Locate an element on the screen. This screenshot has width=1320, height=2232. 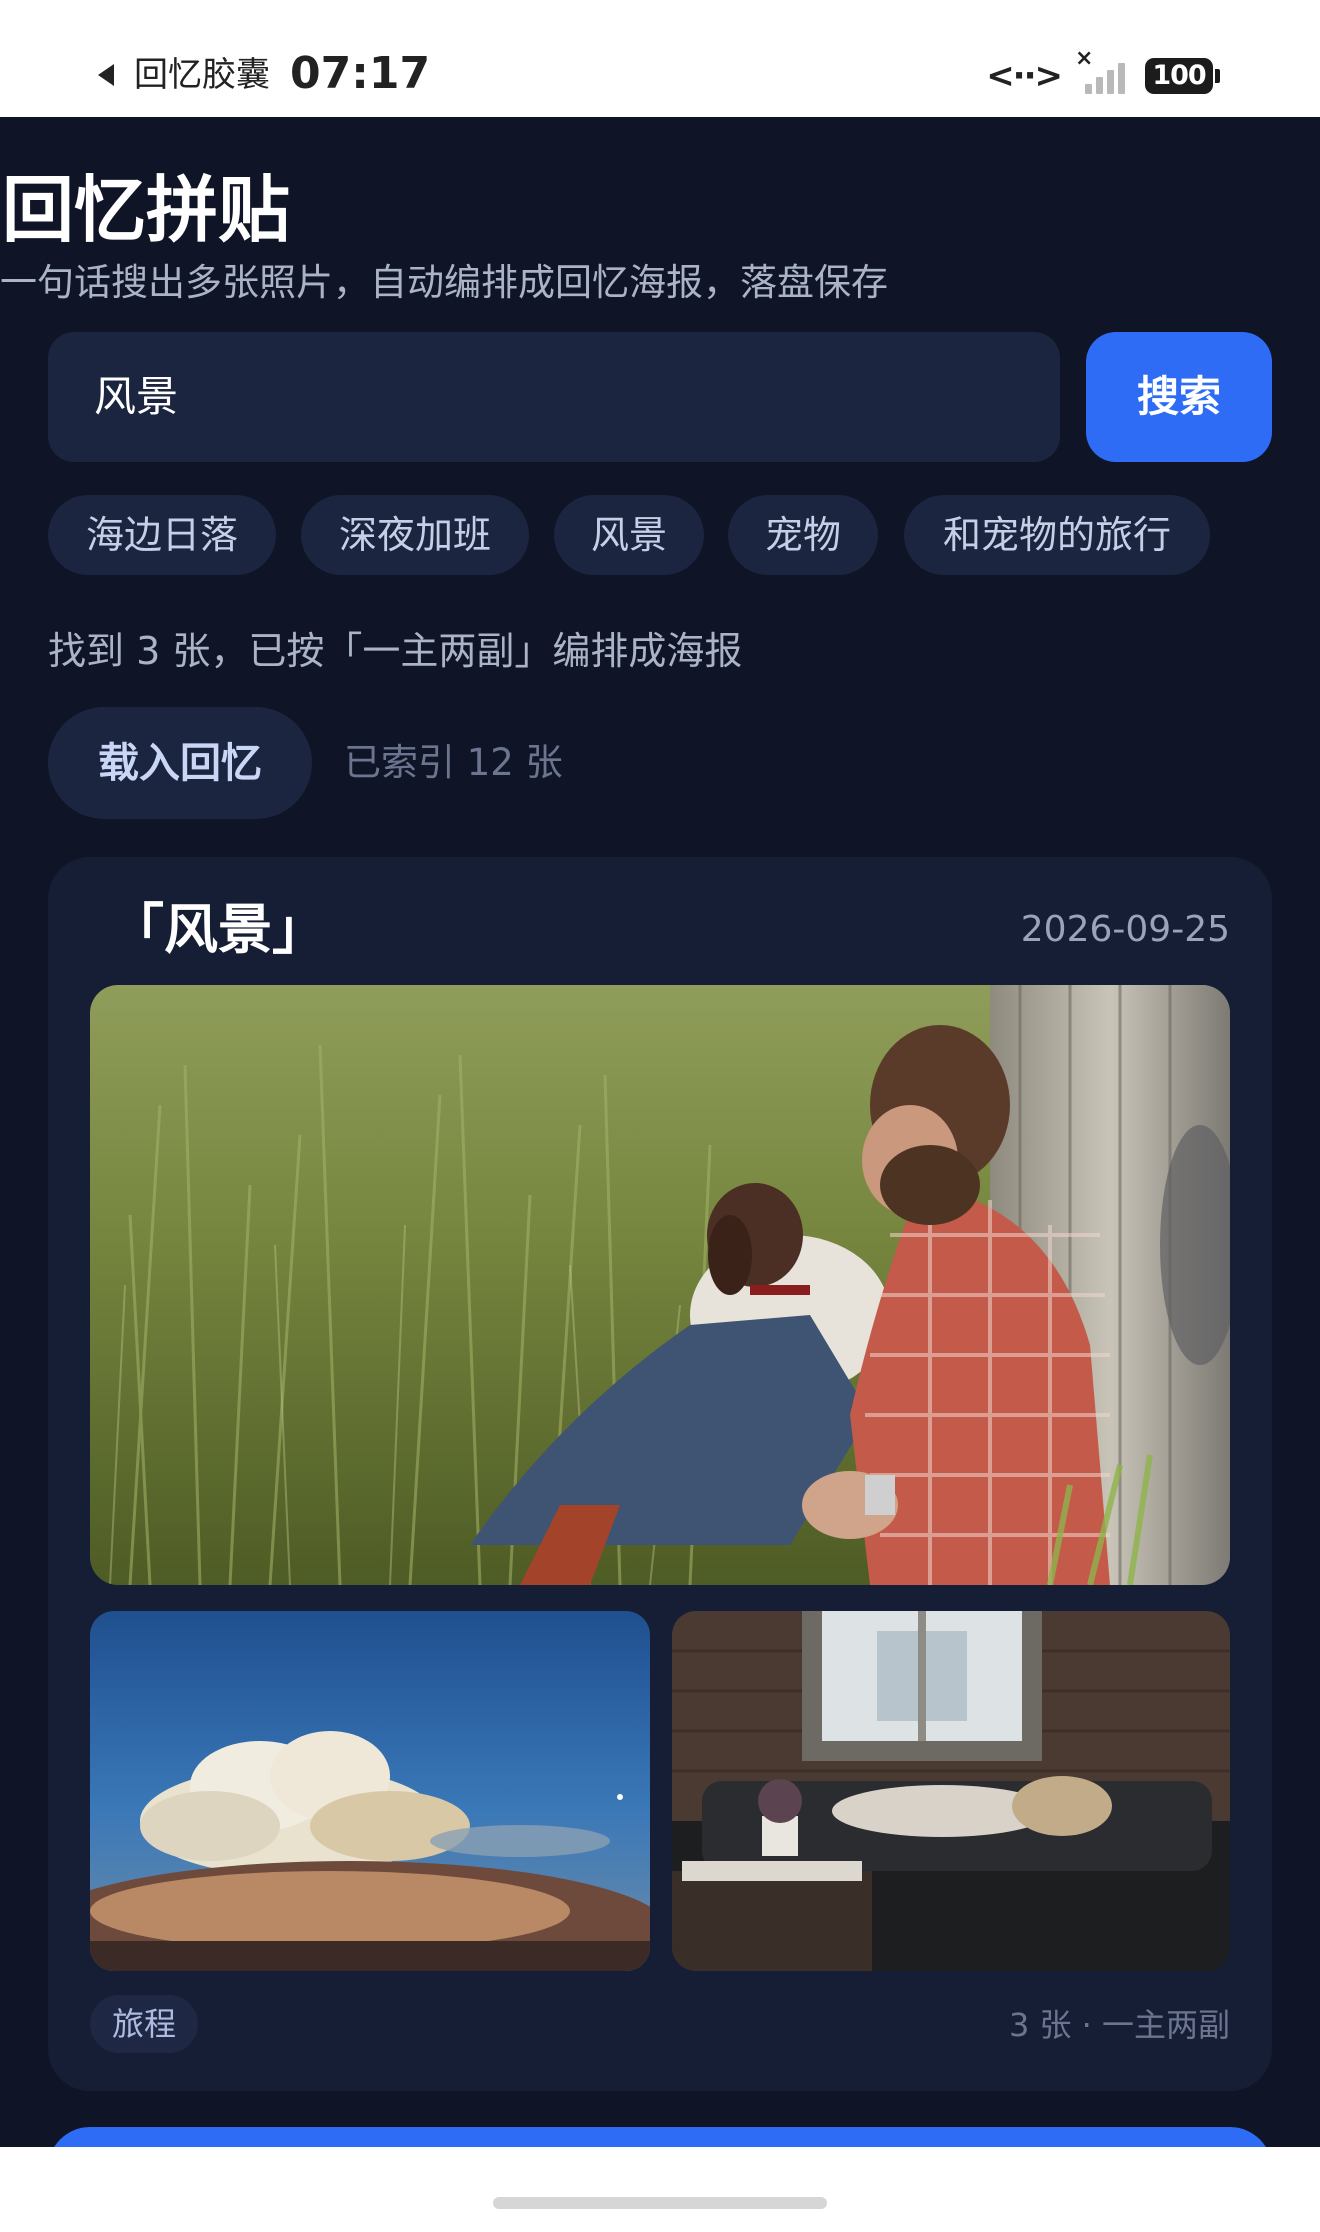
result-summary: 找到 3 张，已按「一主两副」编排成海报 is located at coordinates (395, 651).